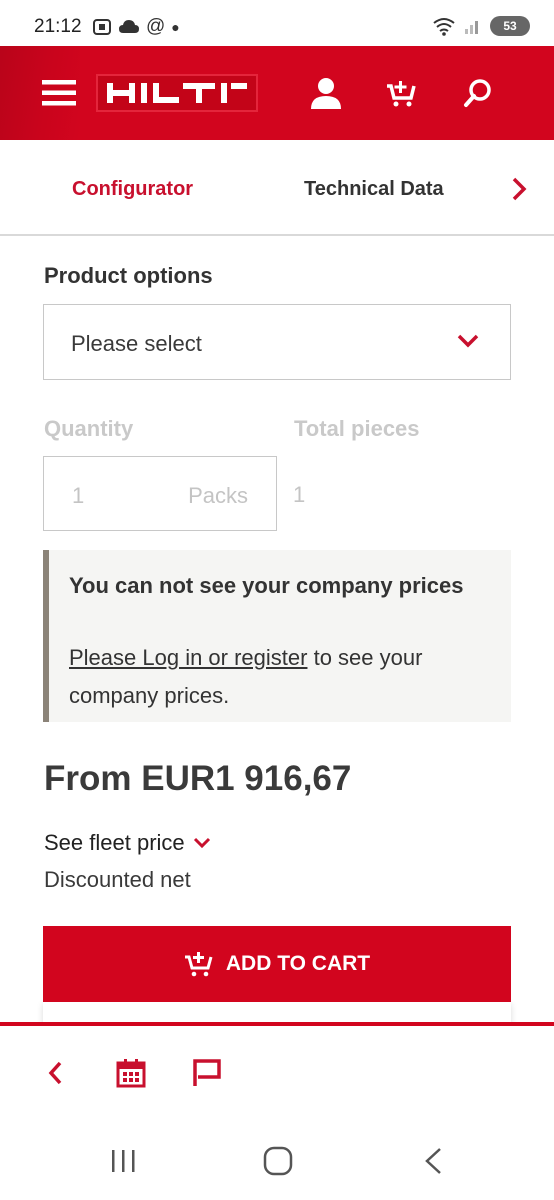 This screenshot has height=1200, width=554. Describe the element at coordinates (298, 963) in the screenshot. I see `add-to-cart-label: ADD TO CART` at that location.